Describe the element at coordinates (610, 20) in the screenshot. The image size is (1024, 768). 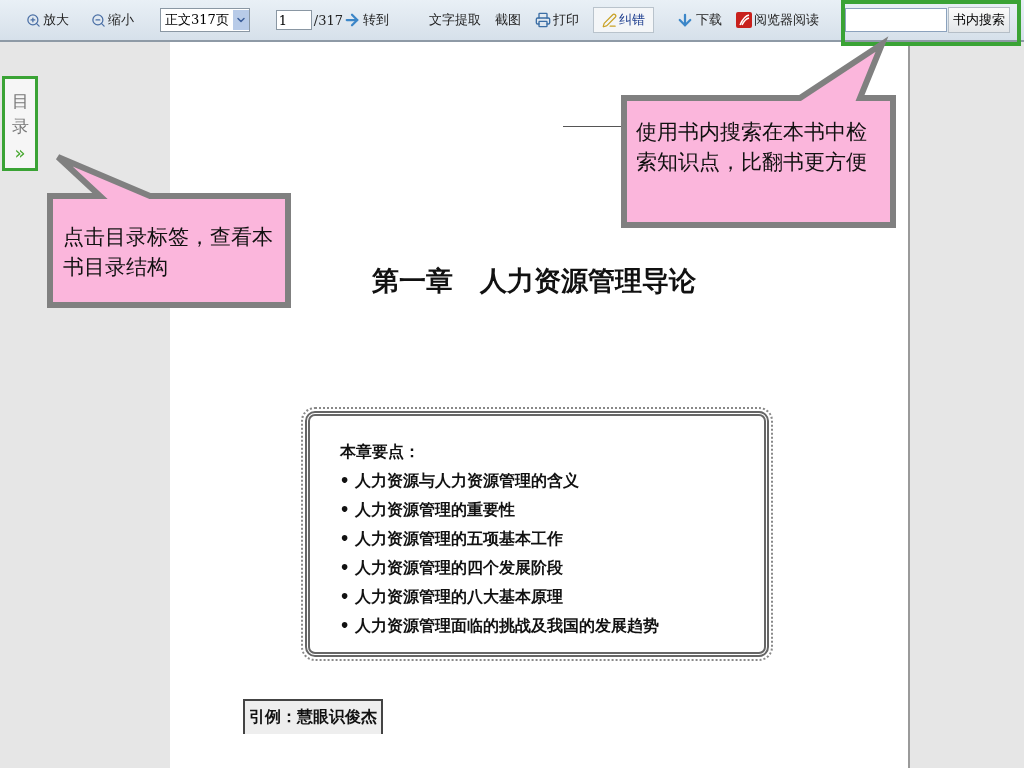
I see `pen-icon` at that location.